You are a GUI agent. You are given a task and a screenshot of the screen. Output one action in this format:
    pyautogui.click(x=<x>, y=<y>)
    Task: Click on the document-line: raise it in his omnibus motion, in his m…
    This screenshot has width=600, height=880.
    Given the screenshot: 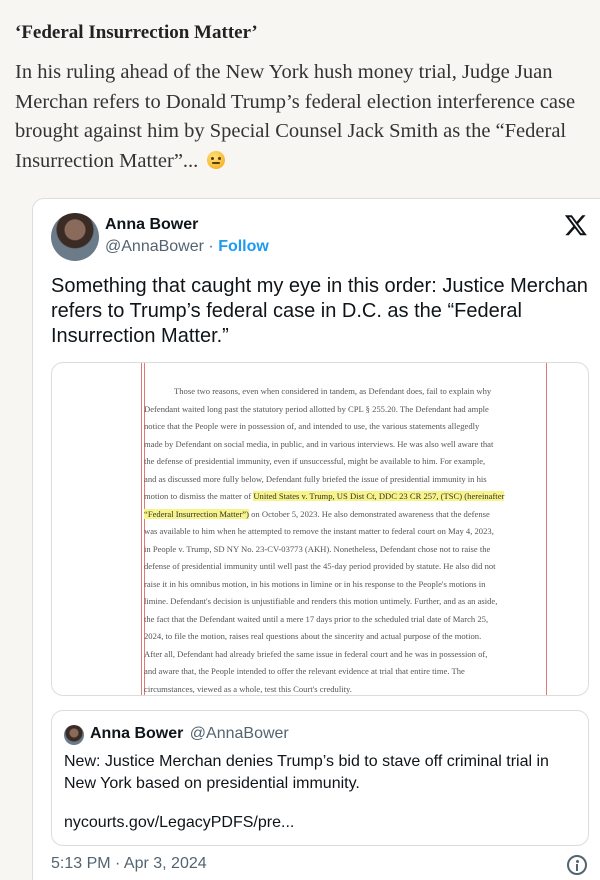 What is the action you would take?
    pyautogui.click(x=315, y=583)
    